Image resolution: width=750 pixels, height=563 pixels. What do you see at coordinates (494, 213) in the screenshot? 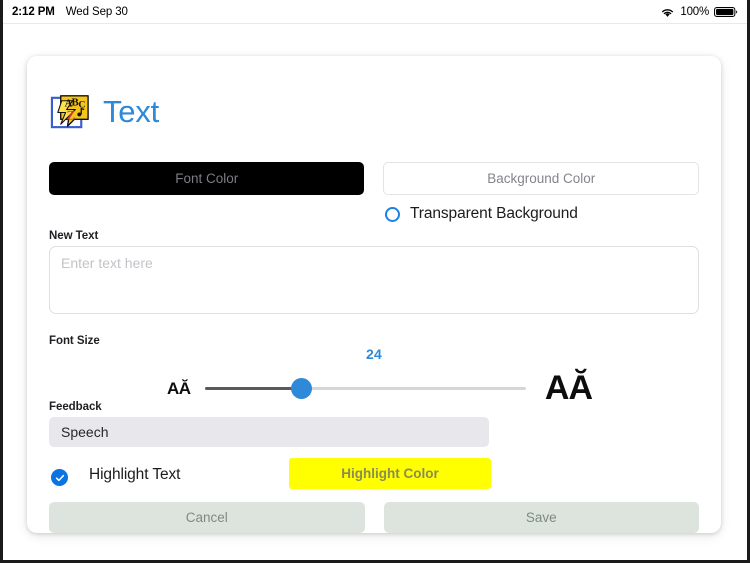
I see `transparent-background-label: Transparent Background` at bounding box center [494, 213].